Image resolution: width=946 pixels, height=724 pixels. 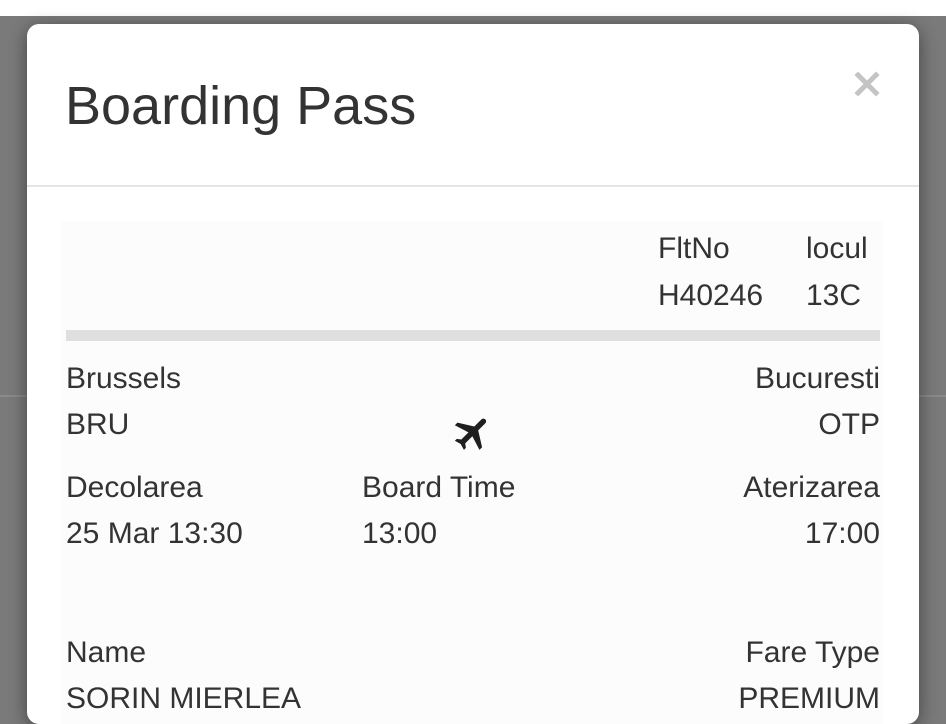 What do you see at coordinates (837, 248) in the screenshot?
I see `seat-label: locul` at bounding box center [837, 248].